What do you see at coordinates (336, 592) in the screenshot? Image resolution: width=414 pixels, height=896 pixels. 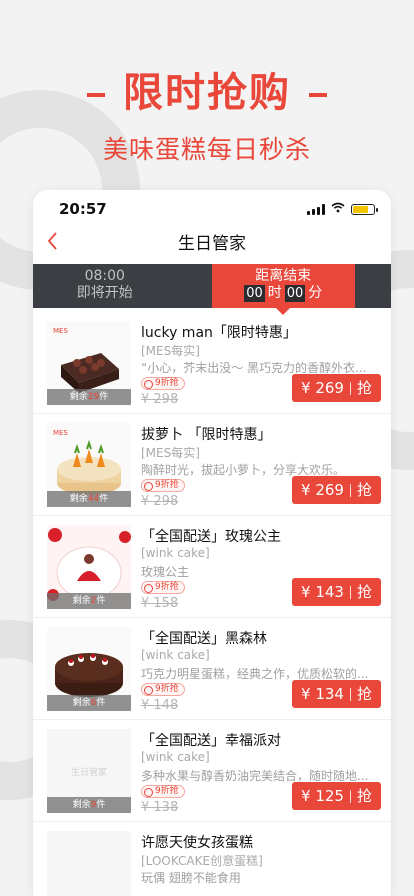 I see `buy-button: ¥ 143 抢` at bounding box center [336, 592].